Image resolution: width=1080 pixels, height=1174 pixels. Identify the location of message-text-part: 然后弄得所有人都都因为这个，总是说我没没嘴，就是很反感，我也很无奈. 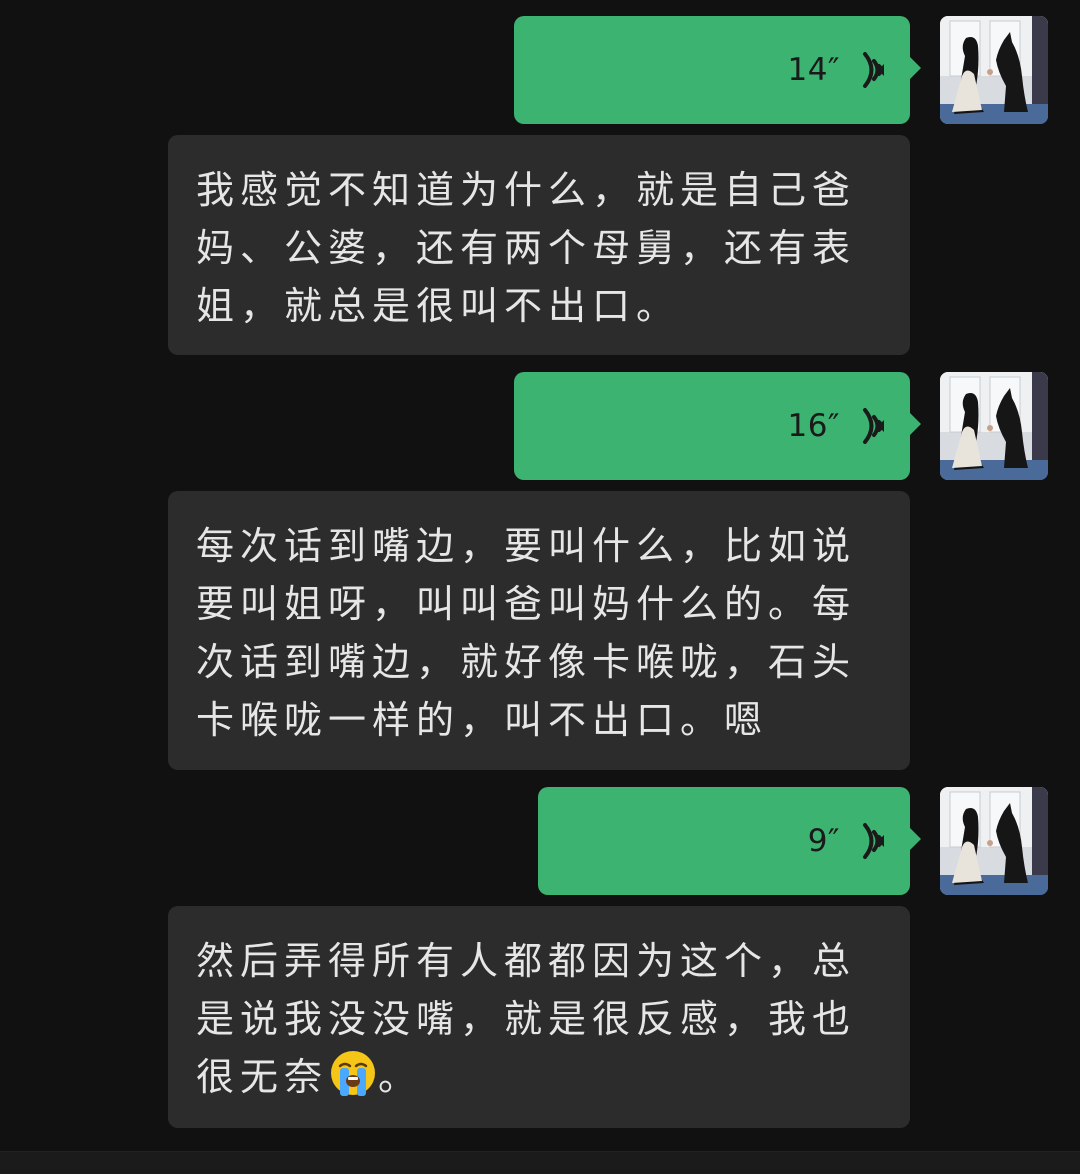
(526, 1019).